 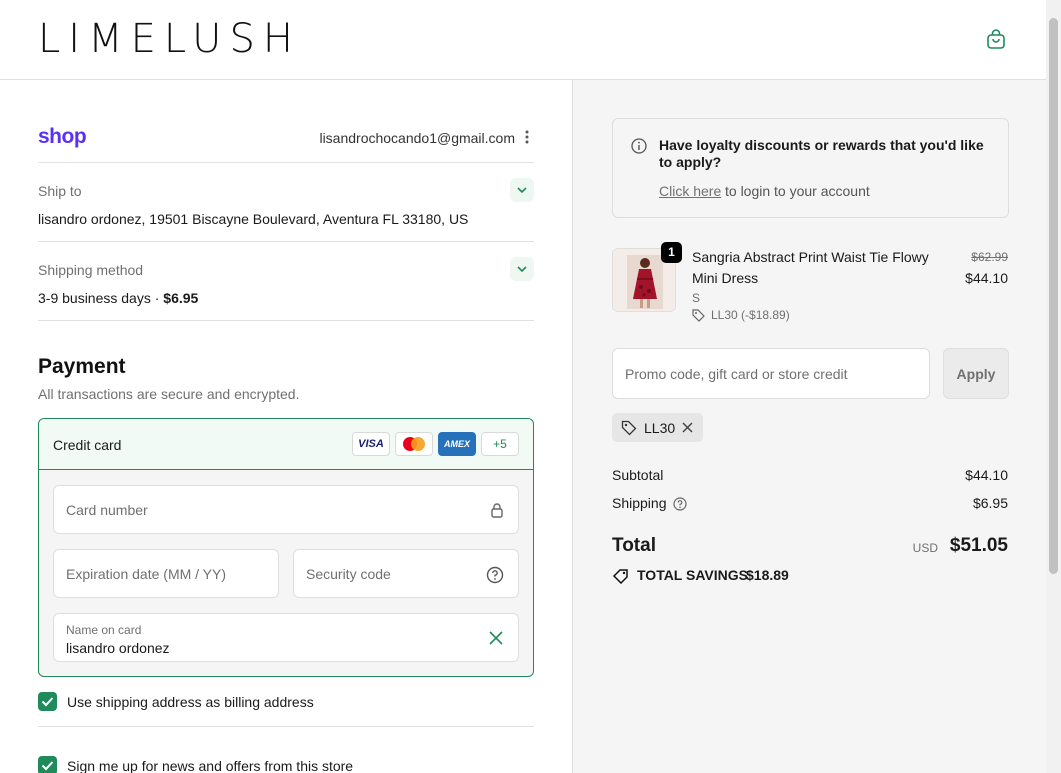 I want to click on visa-icon: VISA, so click(x=371, y=444).